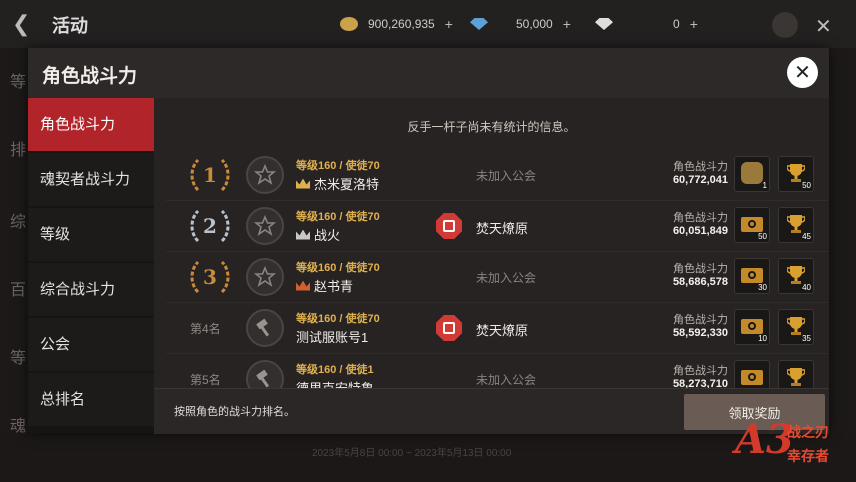  I want to click on player-name-text: 测试服账号1, so click(332, 337).